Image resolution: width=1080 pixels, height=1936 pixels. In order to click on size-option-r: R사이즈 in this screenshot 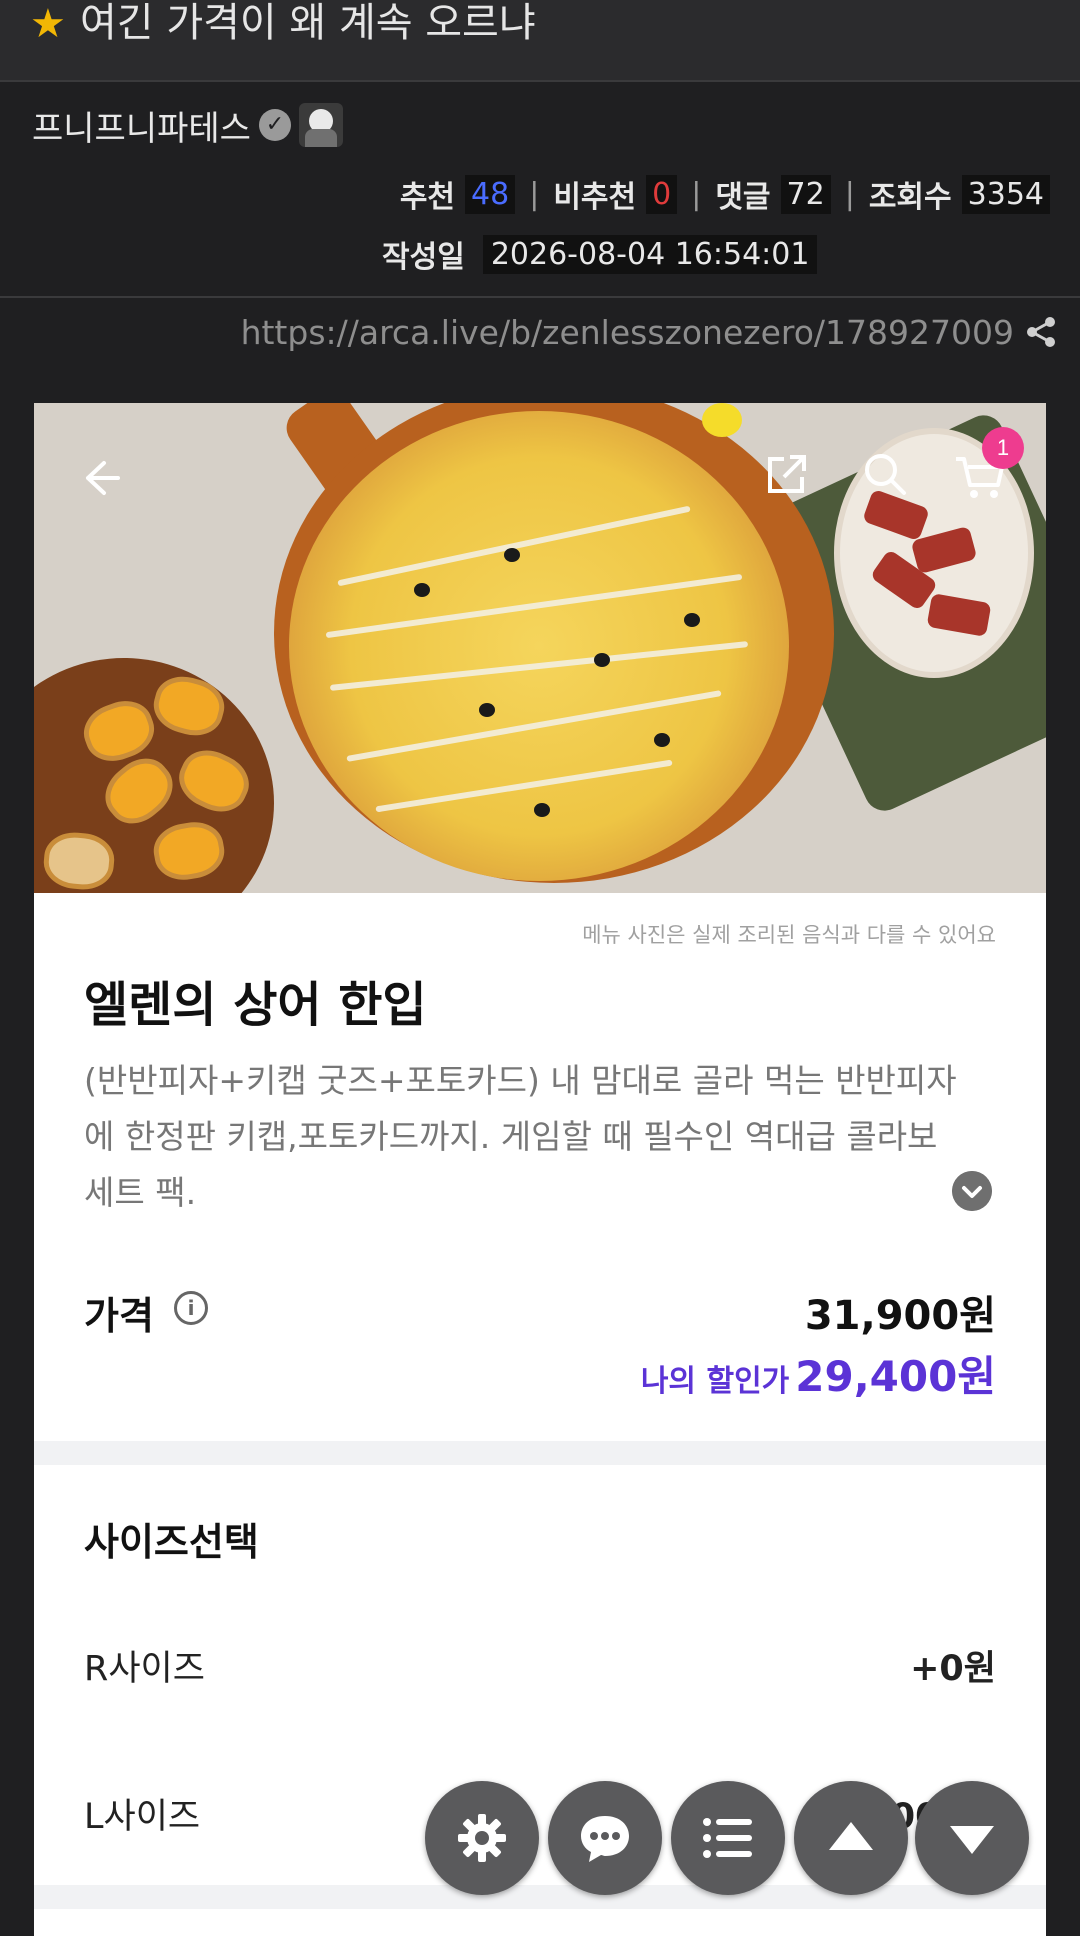, I will do `click(144, 1665)`.